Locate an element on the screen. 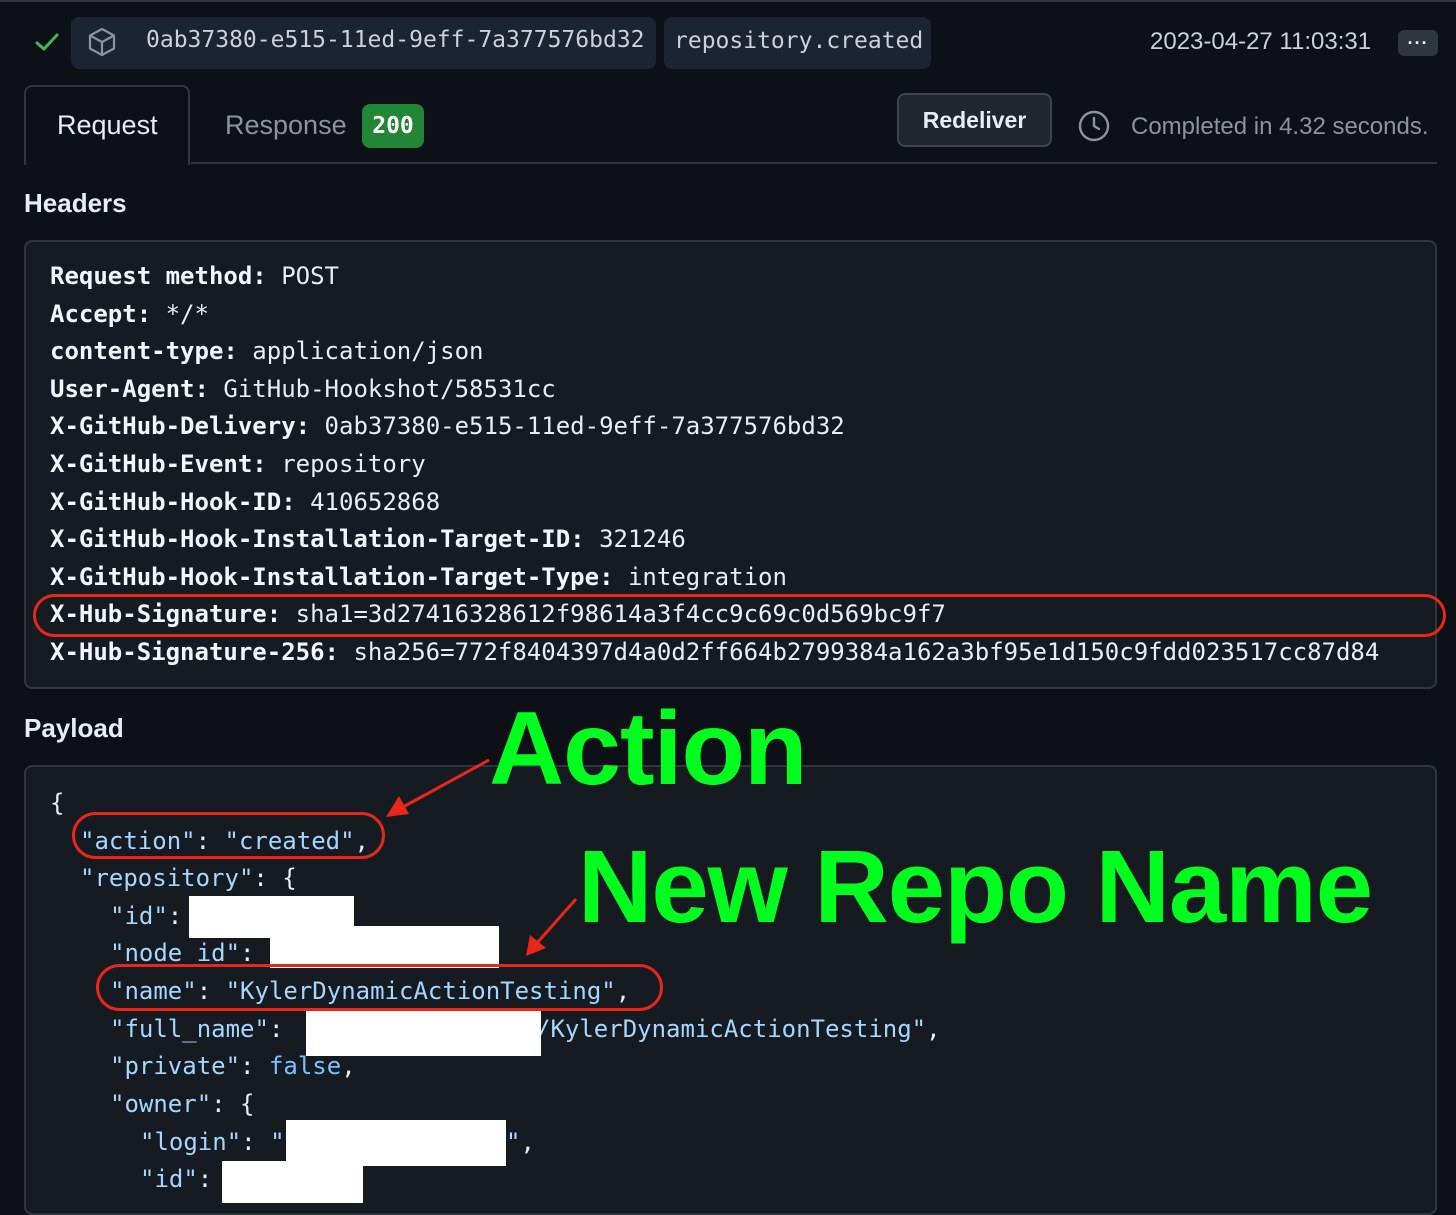  header-value: repository is located at coordinates (353, 464).